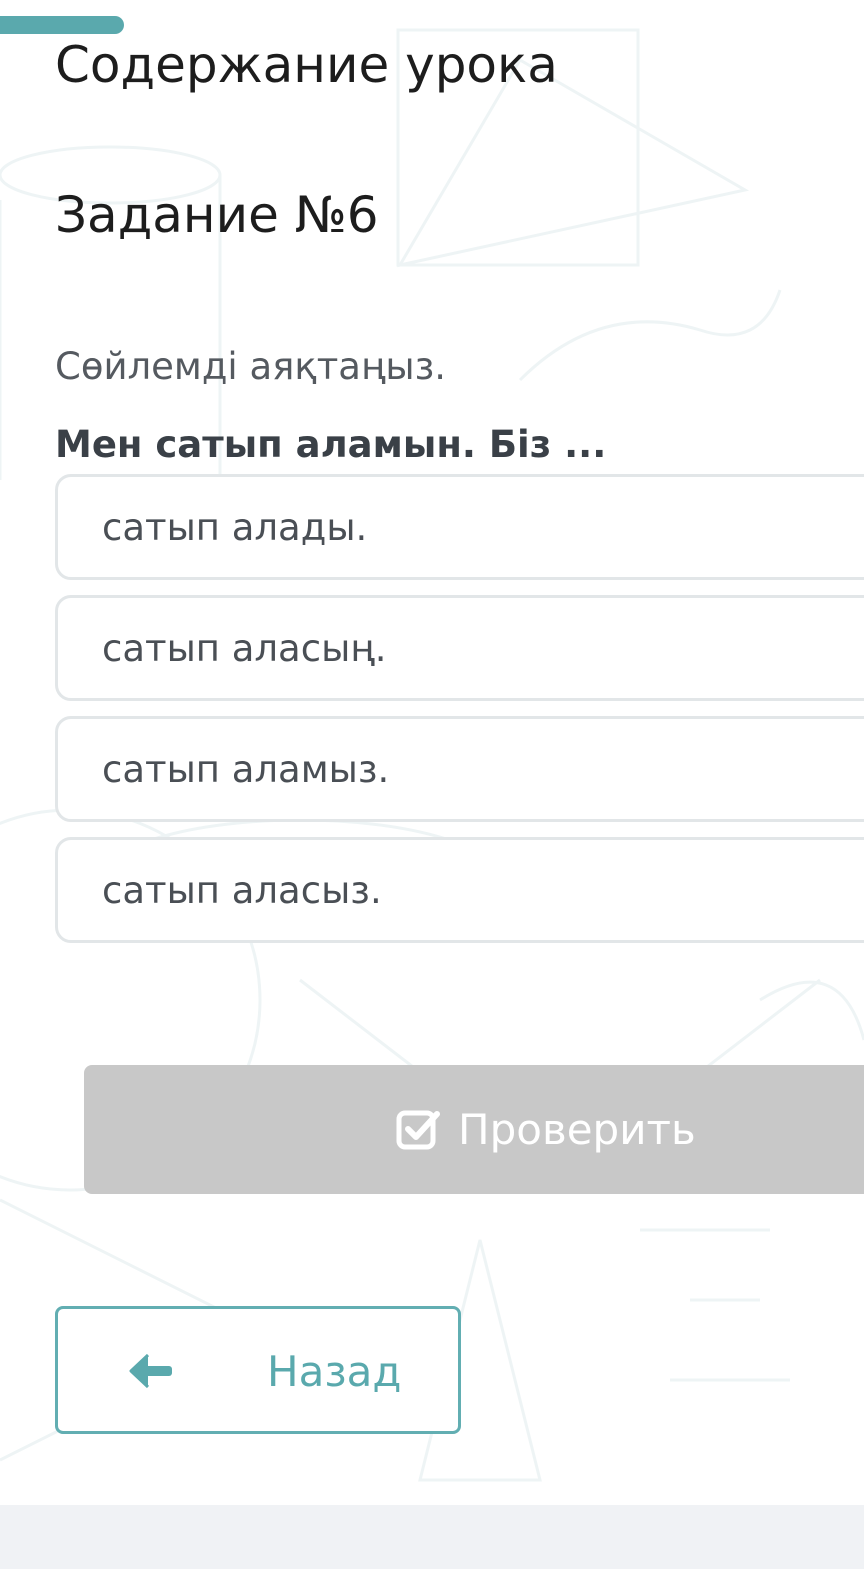  Describe the element at coordinates (459, 648) in the screenshot. I see `answer-option: сатып аласың.` at that location.